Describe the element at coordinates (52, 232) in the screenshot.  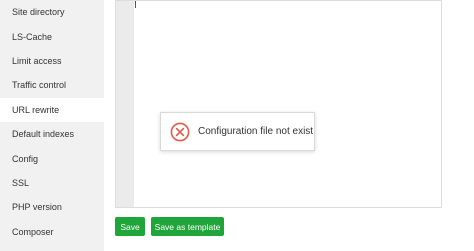
I see `sidebar-item-composer: Composer` at that location.